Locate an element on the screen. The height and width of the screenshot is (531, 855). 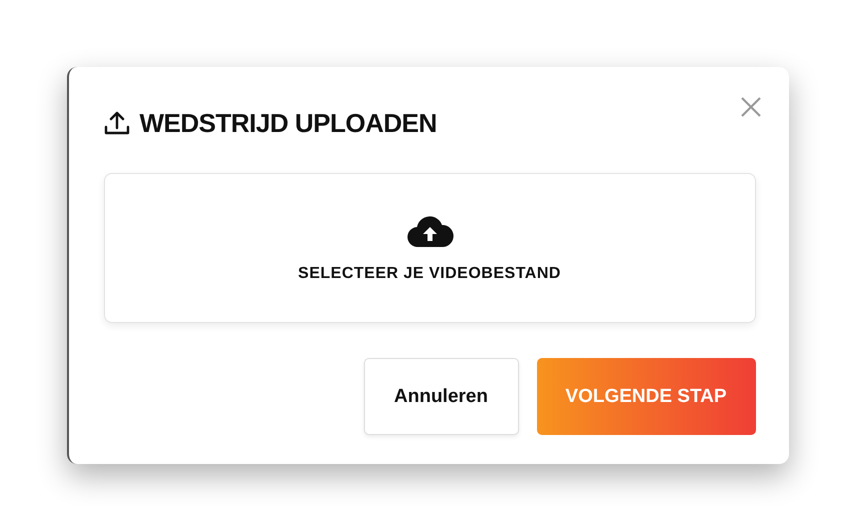
cancel-button: Annuleren is located at coordinates (441, 396).